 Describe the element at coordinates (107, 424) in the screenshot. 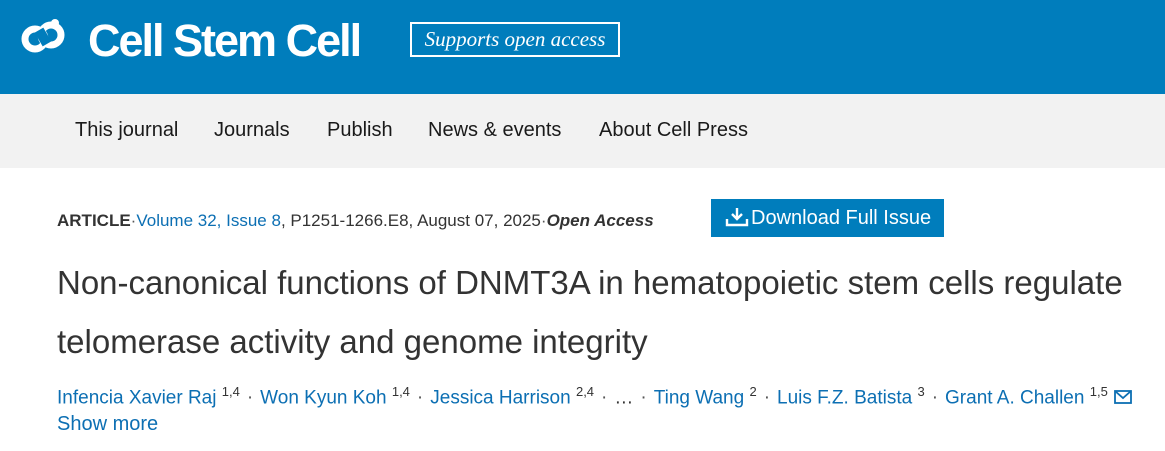

I see `show-more-link: Show more` at that location.